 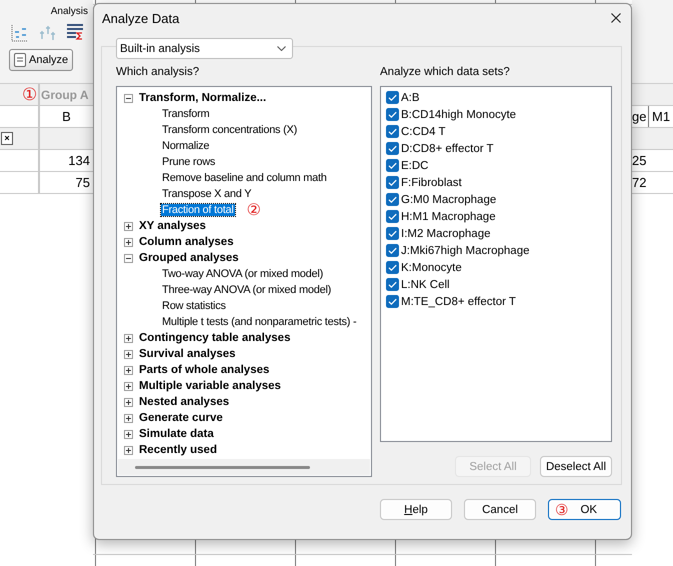 I want to click on data-set-label: M:TE_CD8+ effector T, so click(x=458, y=302).